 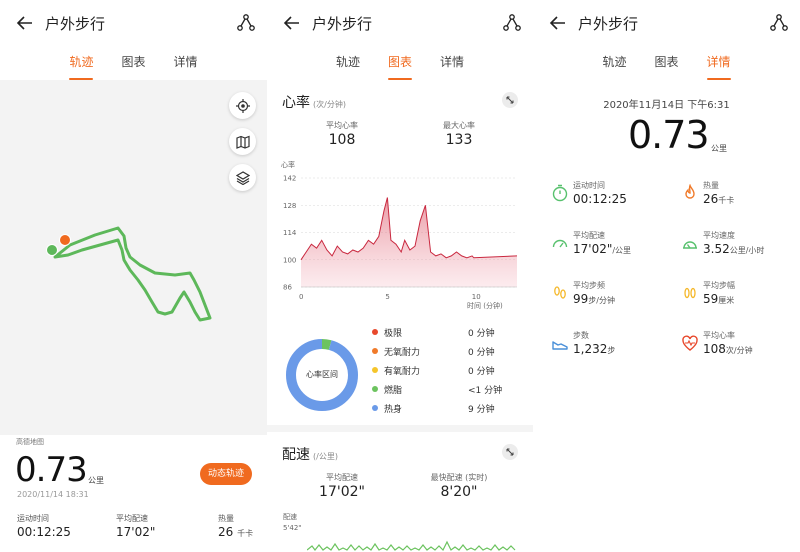 I want to click on metric-item: 平均心率 108次/分钟, so click(x=740, y=347).